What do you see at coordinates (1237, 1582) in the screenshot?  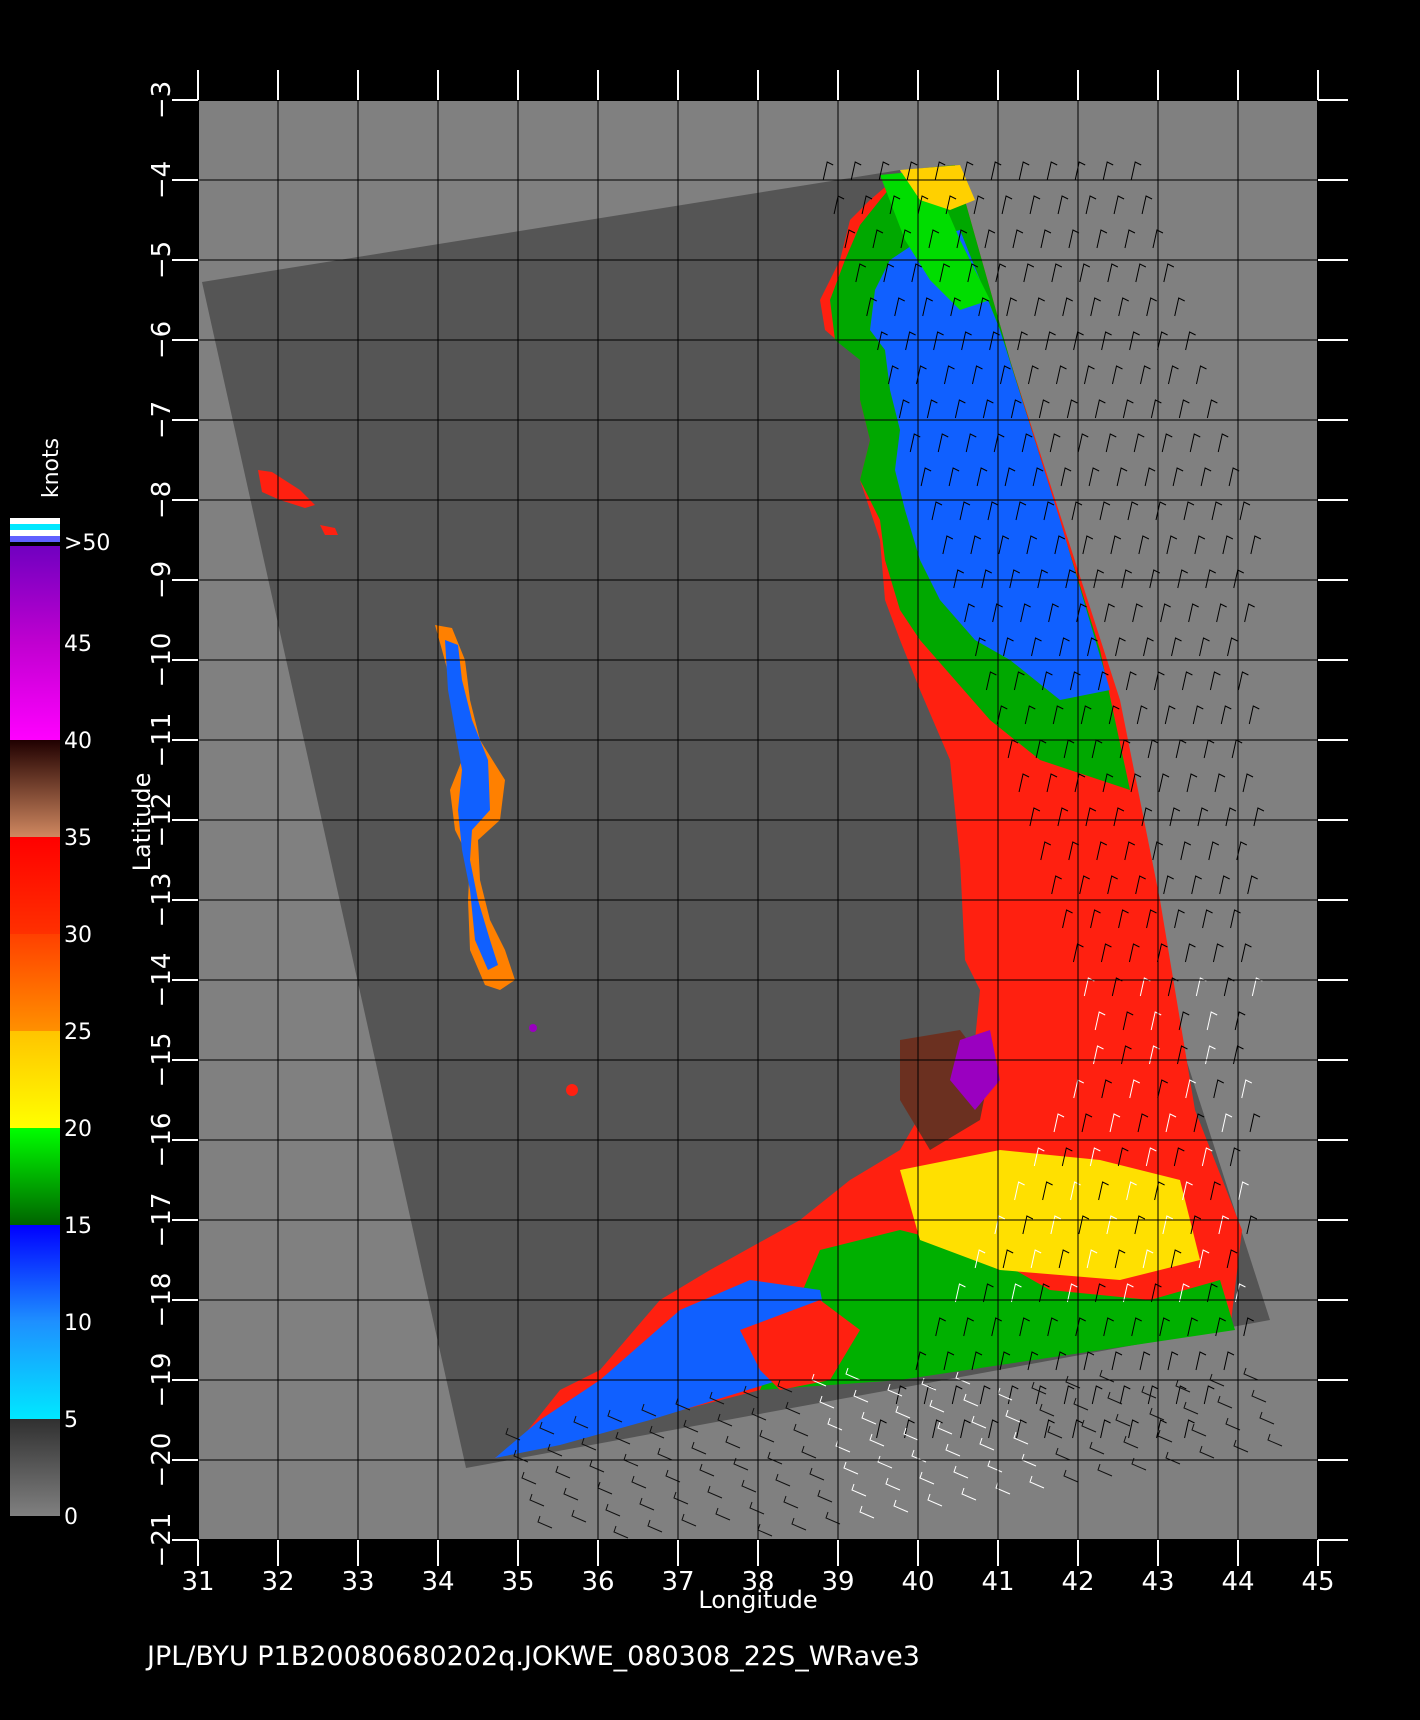 I see `x-tick-label: 44` at bounding box center [1237, 1582].